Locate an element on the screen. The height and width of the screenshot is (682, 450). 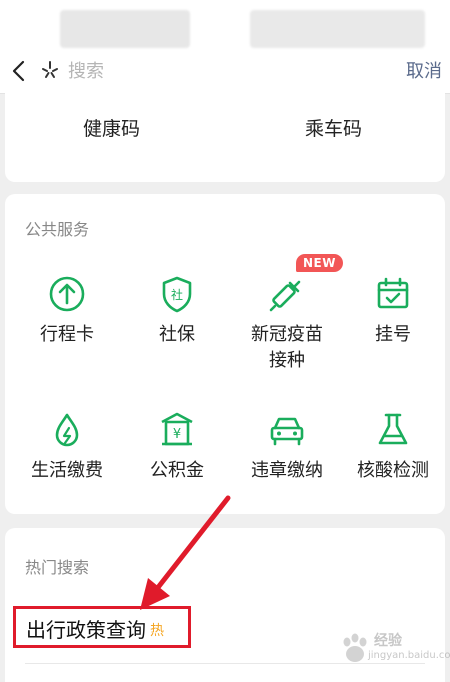
car-icon is located at coordinates (287, 431).